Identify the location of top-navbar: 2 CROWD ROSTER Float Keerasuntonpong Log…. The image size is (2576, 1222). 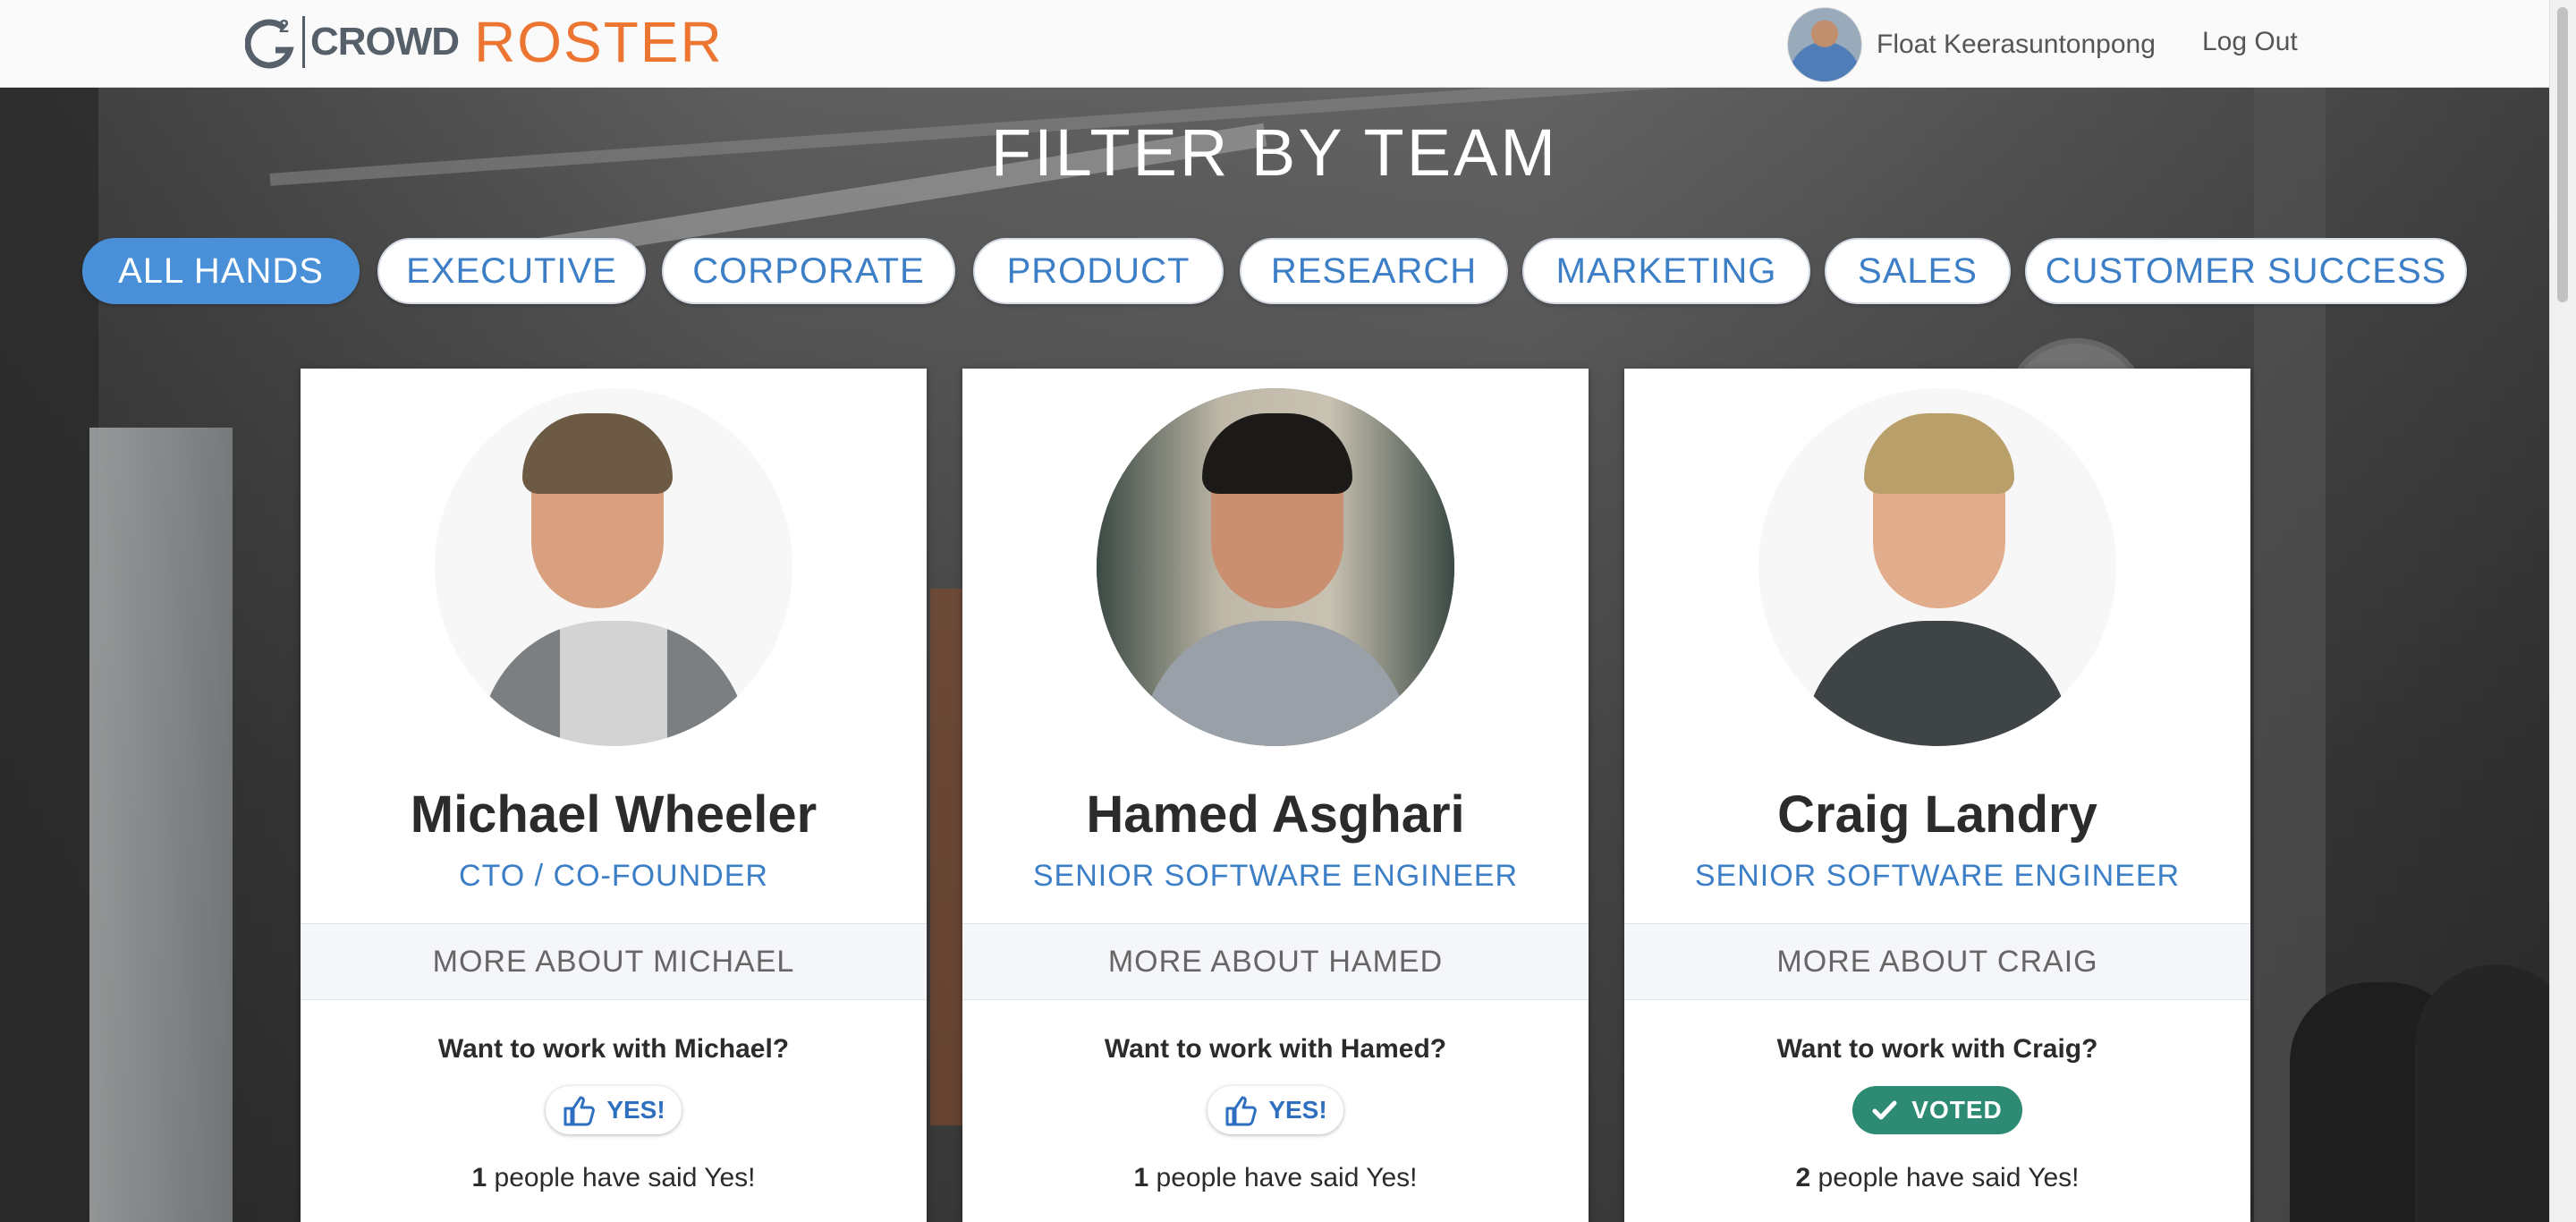
(1274, 44).